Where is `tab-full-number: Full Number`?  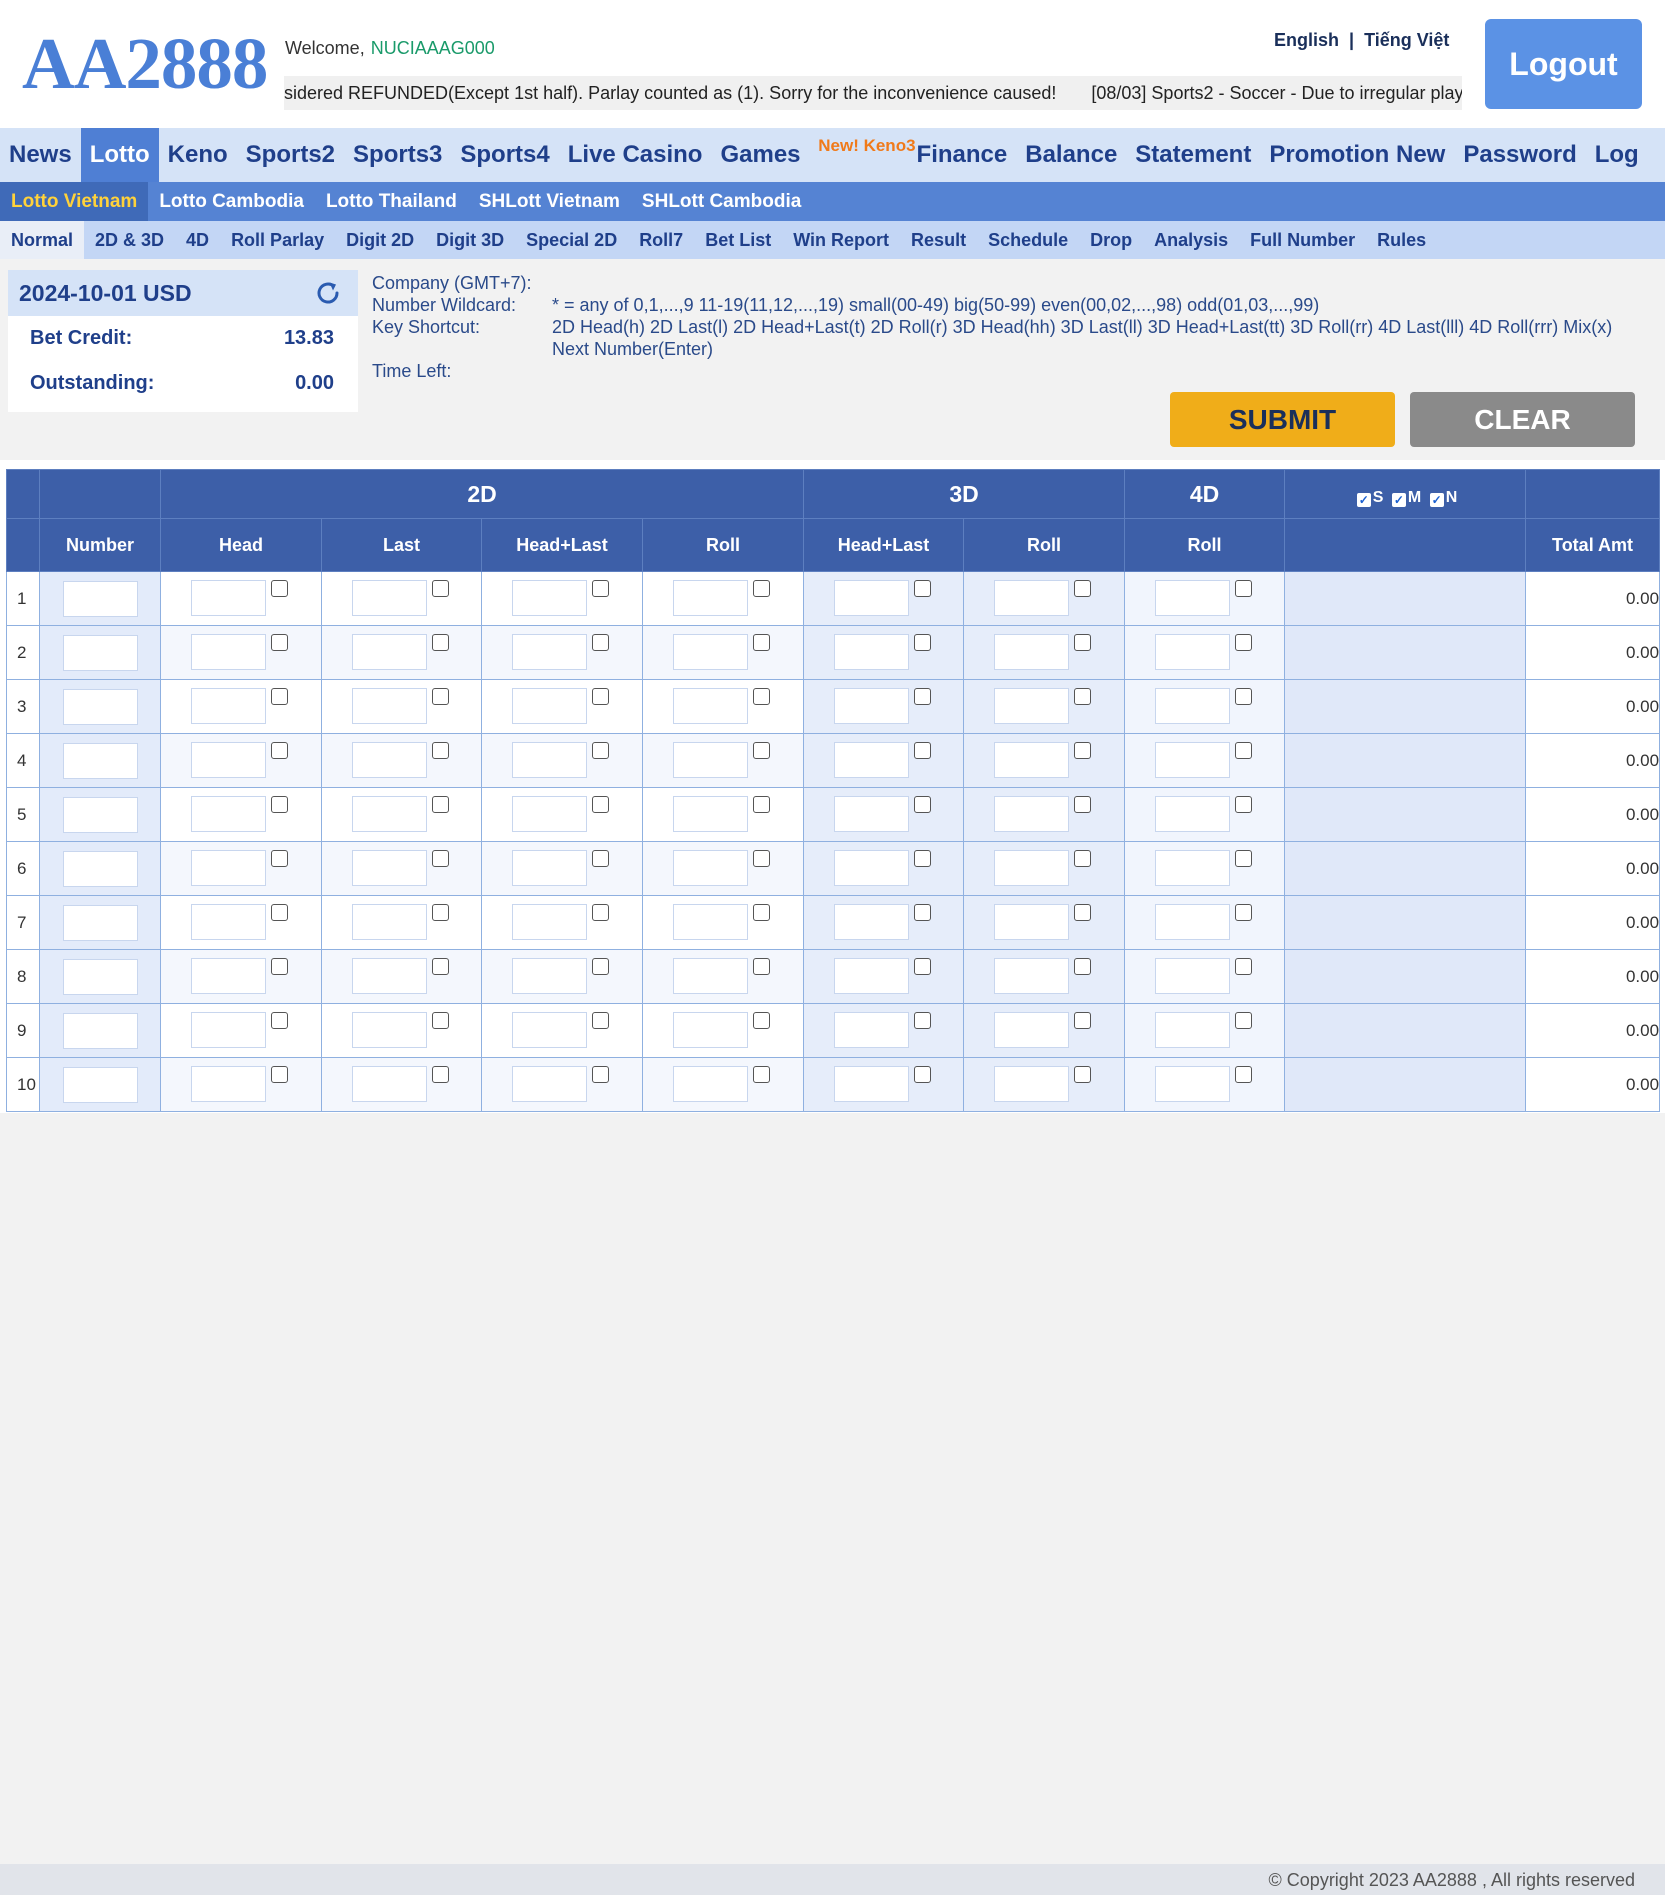
tab-full-number: Full Number is located at coordinates (1302, 240).